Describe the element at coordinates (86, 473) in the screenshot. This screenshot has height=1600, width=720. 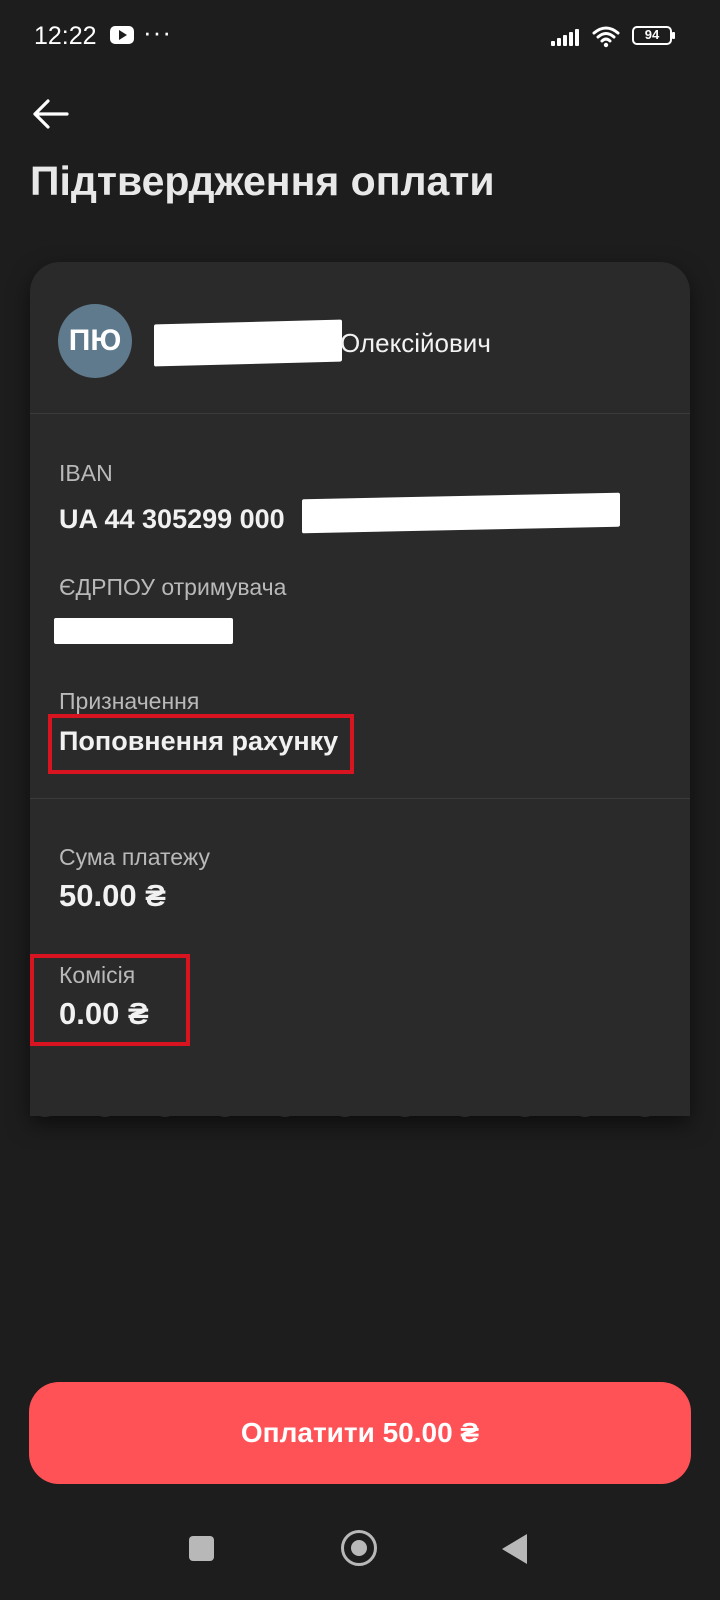
I see `iban-label: IBAN` at that location.